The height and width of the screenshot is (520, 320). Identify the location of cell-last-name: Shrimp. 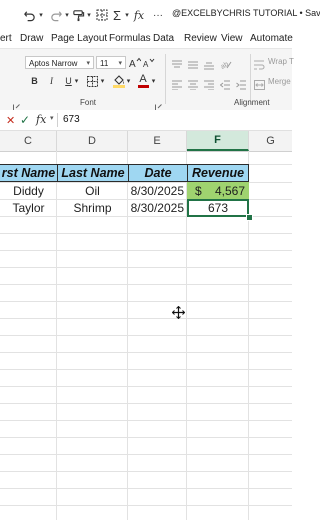
(92, 208).